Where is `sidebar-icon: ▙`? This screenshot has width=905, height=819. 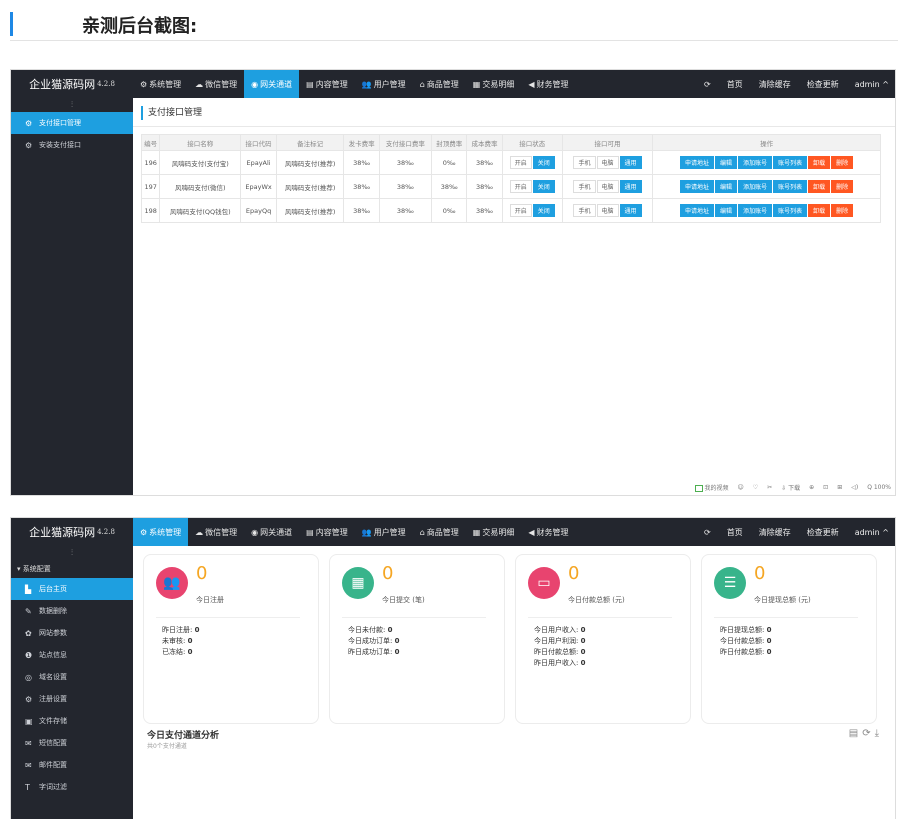 sidebar-icon: ▙ is located at coordinates (28, 589).